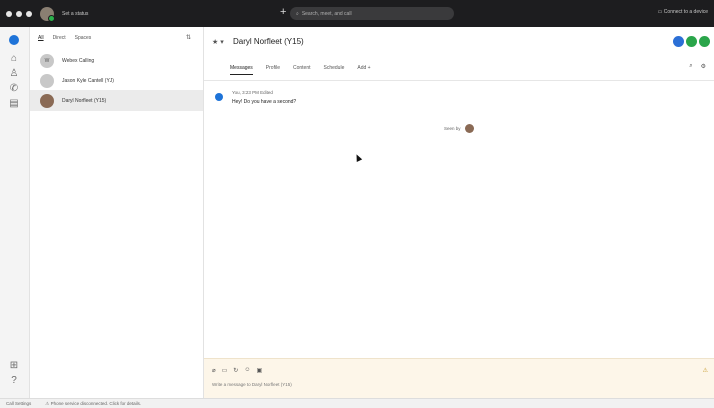 Image resolution: width=714 pixels, height=408 pixels. Describe the element at coordinates (84, 100) in the screenshot. I see `list-item-name: Daryl Norfleet (Y15)` at that location.